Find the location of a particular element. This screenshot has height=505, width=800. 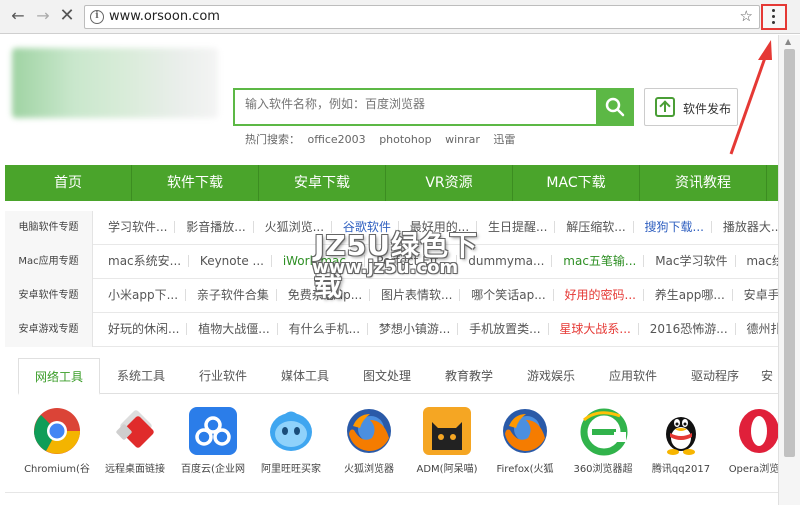

search-button is located at coordinates (615, 107).